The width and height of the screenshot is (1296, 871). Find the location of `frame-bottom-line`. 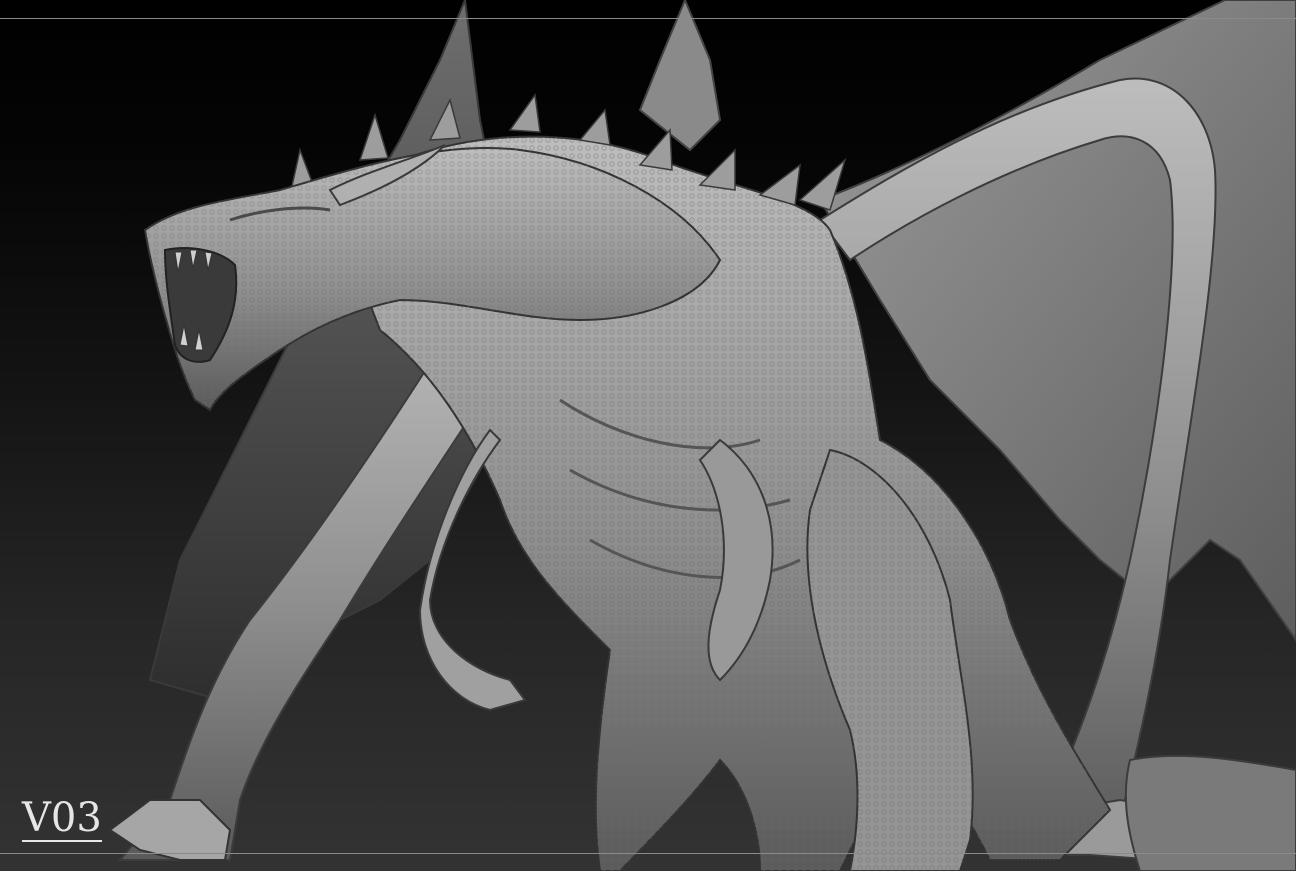

frame-bottom-line is located at coordinates (648, 853).